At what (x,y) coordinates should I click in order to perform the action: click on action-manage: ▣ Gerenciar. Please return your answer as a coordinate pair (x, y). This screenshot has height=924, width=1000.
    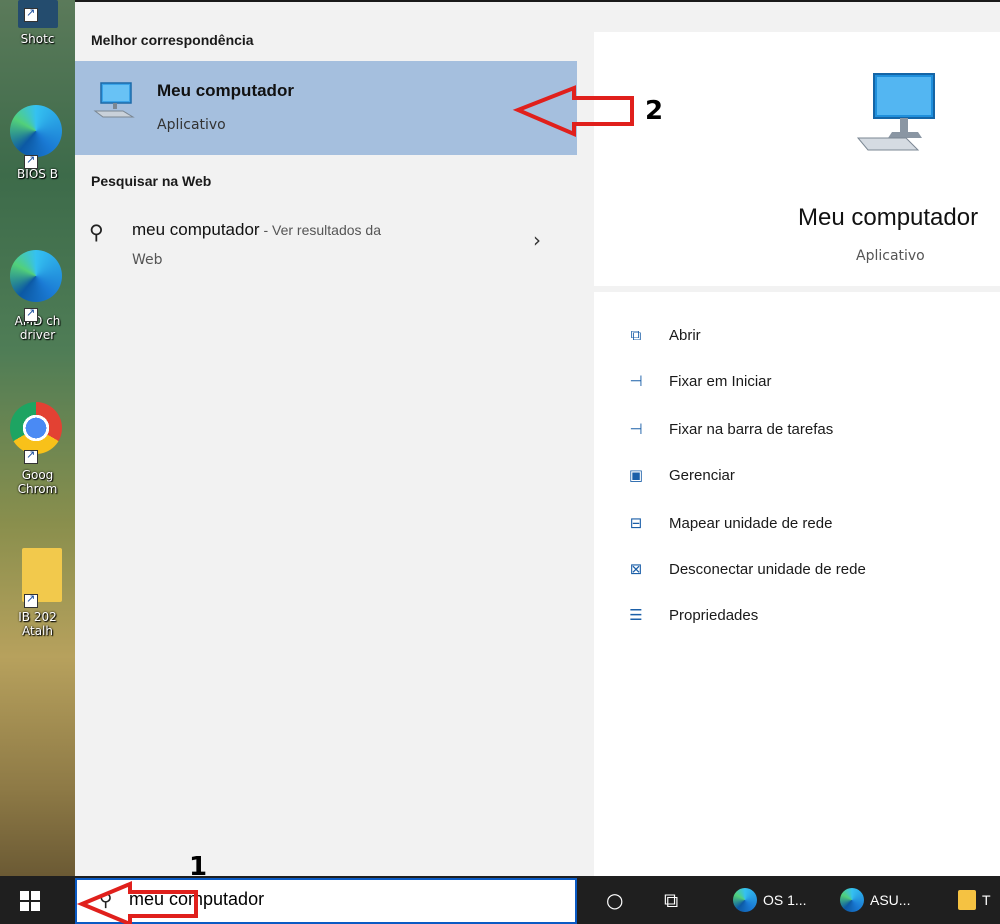
    Looking at the image, I should click on (680, 475).